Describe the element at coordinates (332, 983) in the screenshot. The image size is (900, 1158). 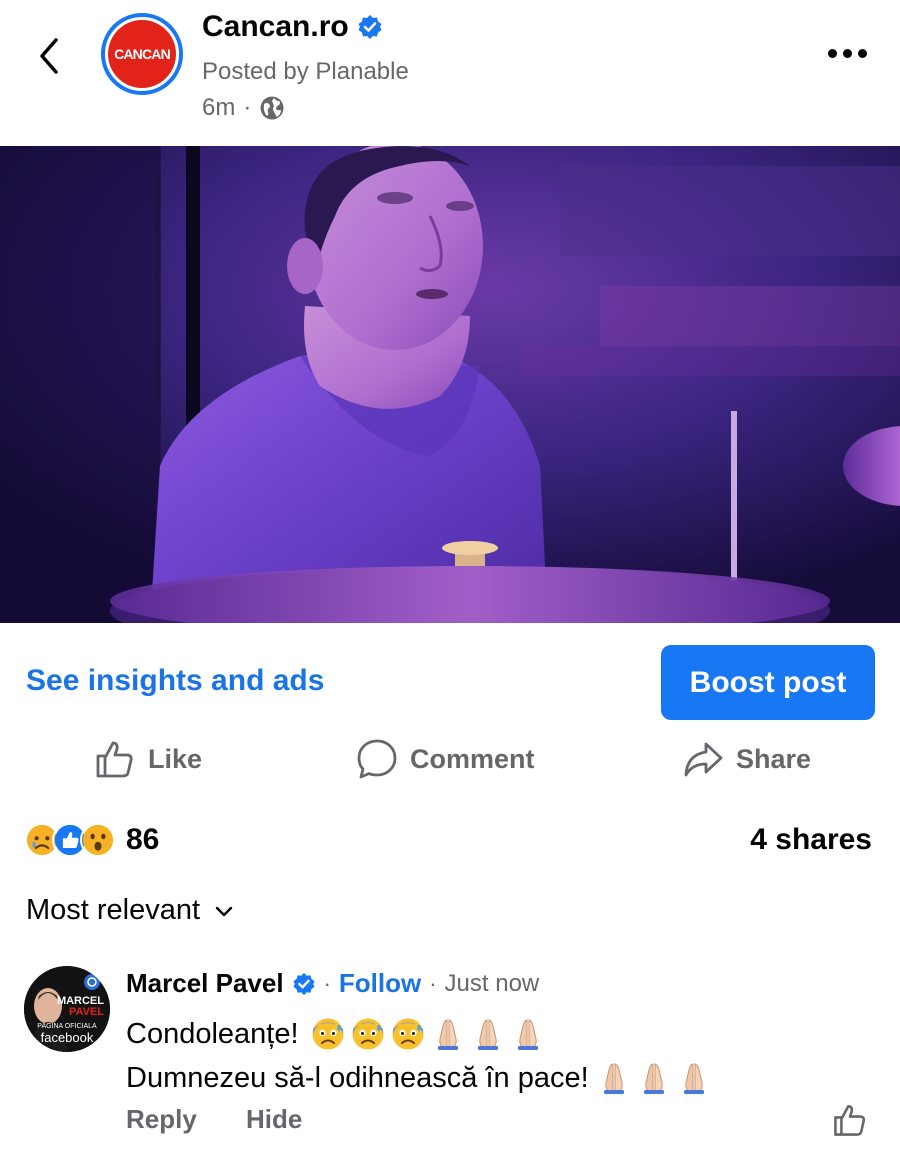
I see `comment-header: Marcel Pavel · Follow · Just now` at that location.